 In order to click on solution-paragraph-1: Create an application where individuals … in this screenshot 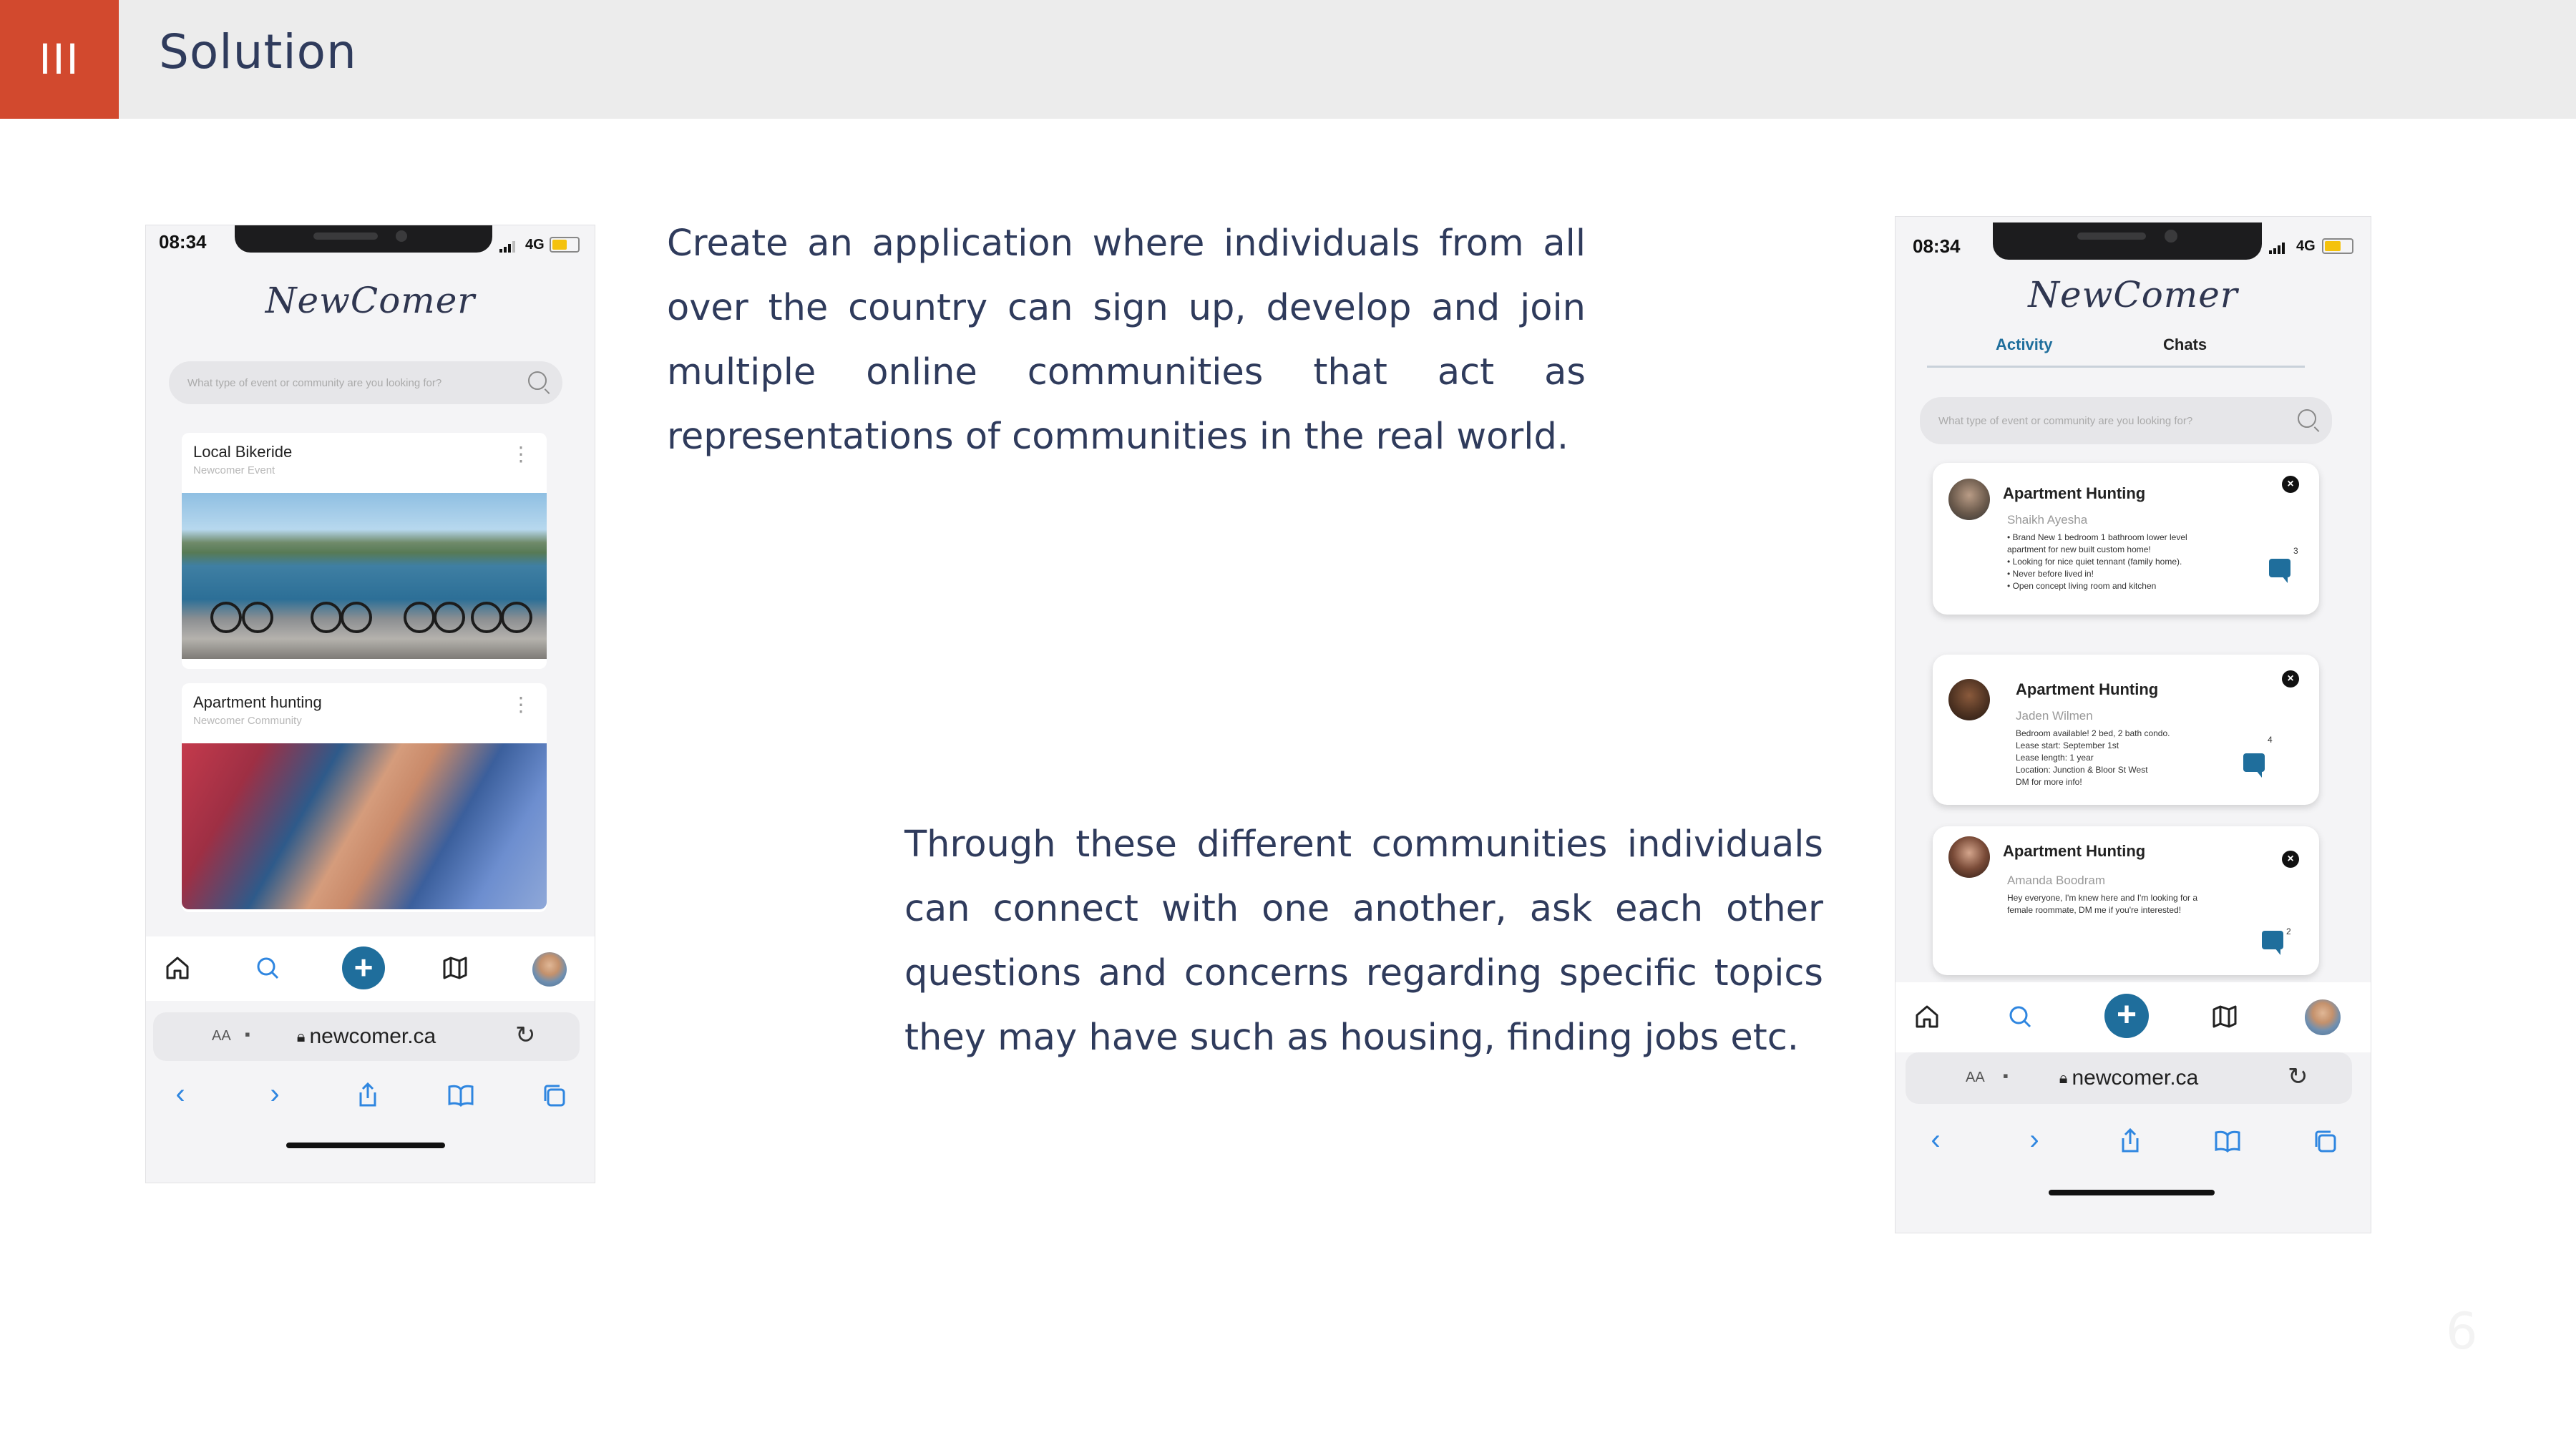, I will do `click(1126, 340)`.